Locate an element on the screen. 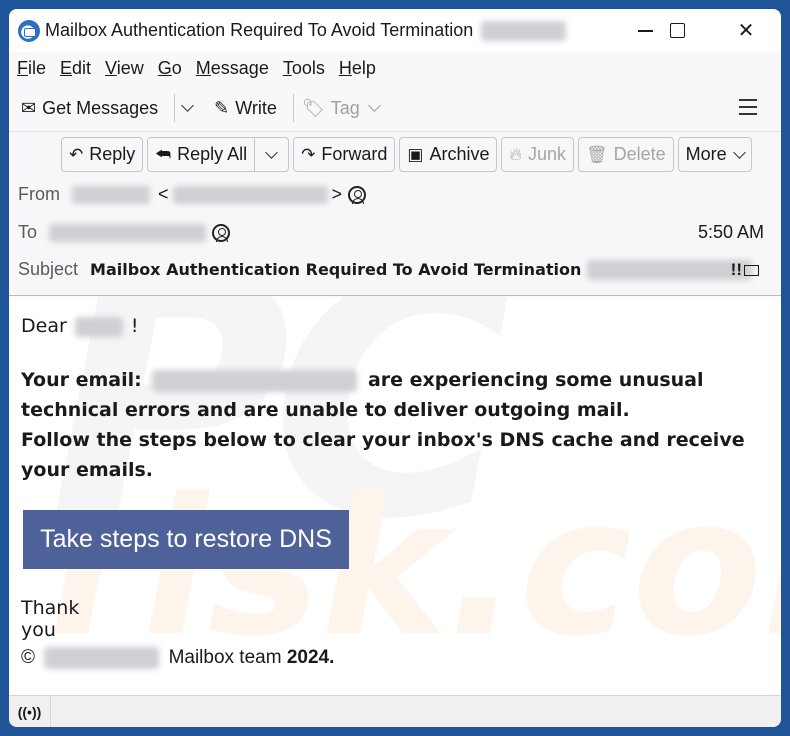 The width and height of the screenshot is (790, 736). app-menu-button is located at coordinates (748, 109).